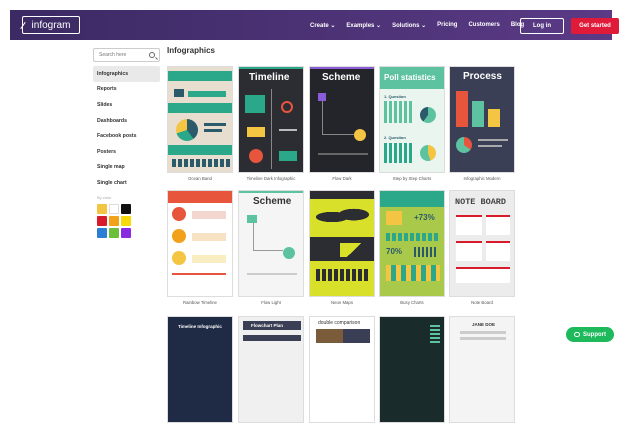 The width and height of the screenshot is (619, 423). Describe the element at coordinates (126, 105) in the screenshot. I see `sidebar-item-slides: Slides` at that location.